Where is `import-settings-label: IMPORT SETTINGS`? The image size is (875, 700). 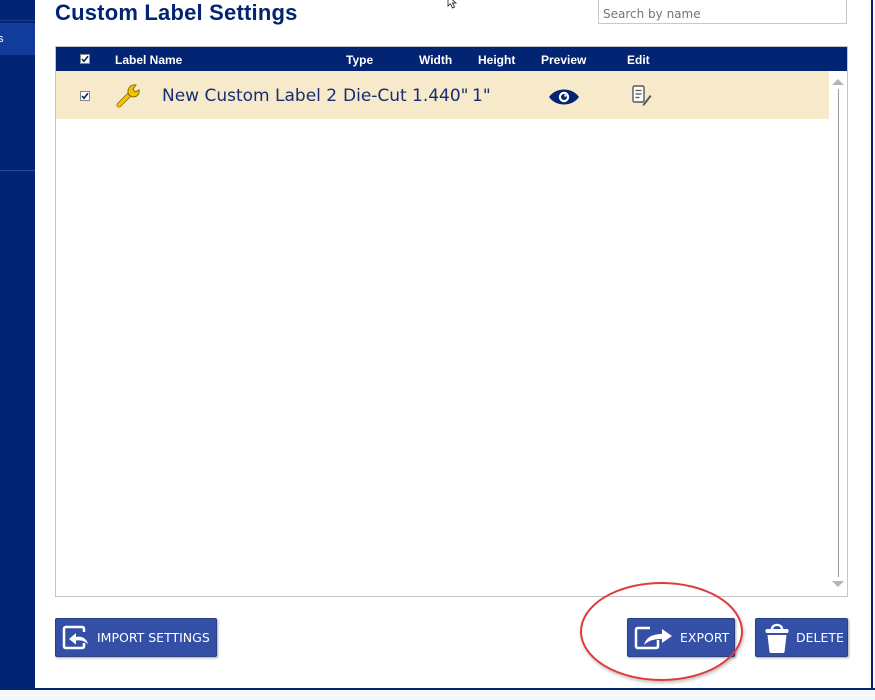
import-settings-label: IMPORT SETTINGS is located at coordinates (153, 637).